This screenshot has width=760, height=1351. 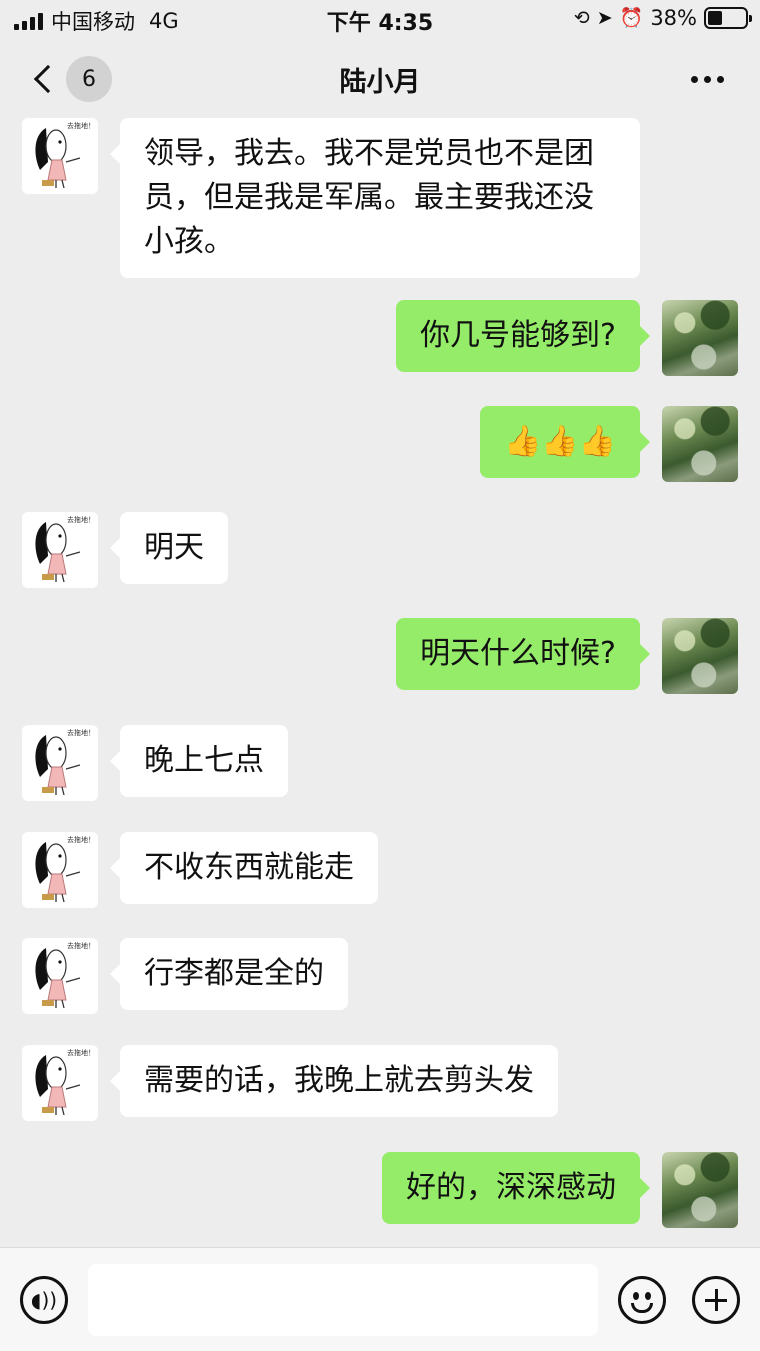 I want to click on input-bar: ◖)), so click(x=380, y=1299).